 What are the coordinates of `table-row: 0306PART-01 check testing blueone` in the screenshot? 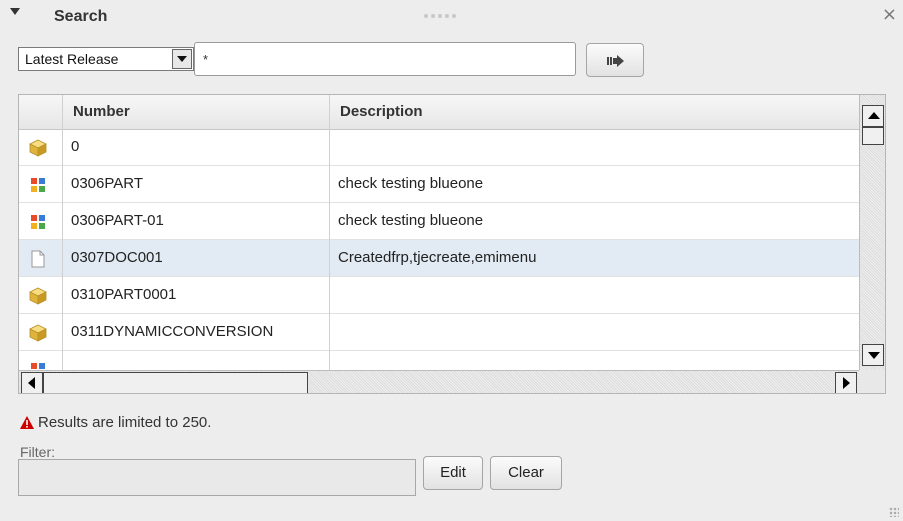 It's located at (439, 221).